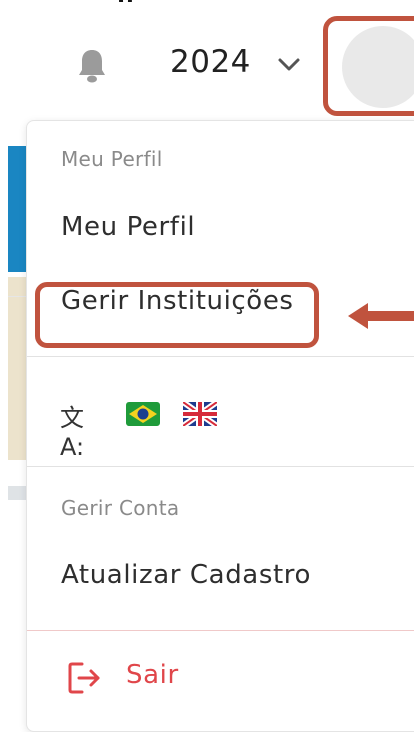 This screenshot has height=732, width=414. I want to click on section-label-account: Gerir Conta, so click(120, 508).